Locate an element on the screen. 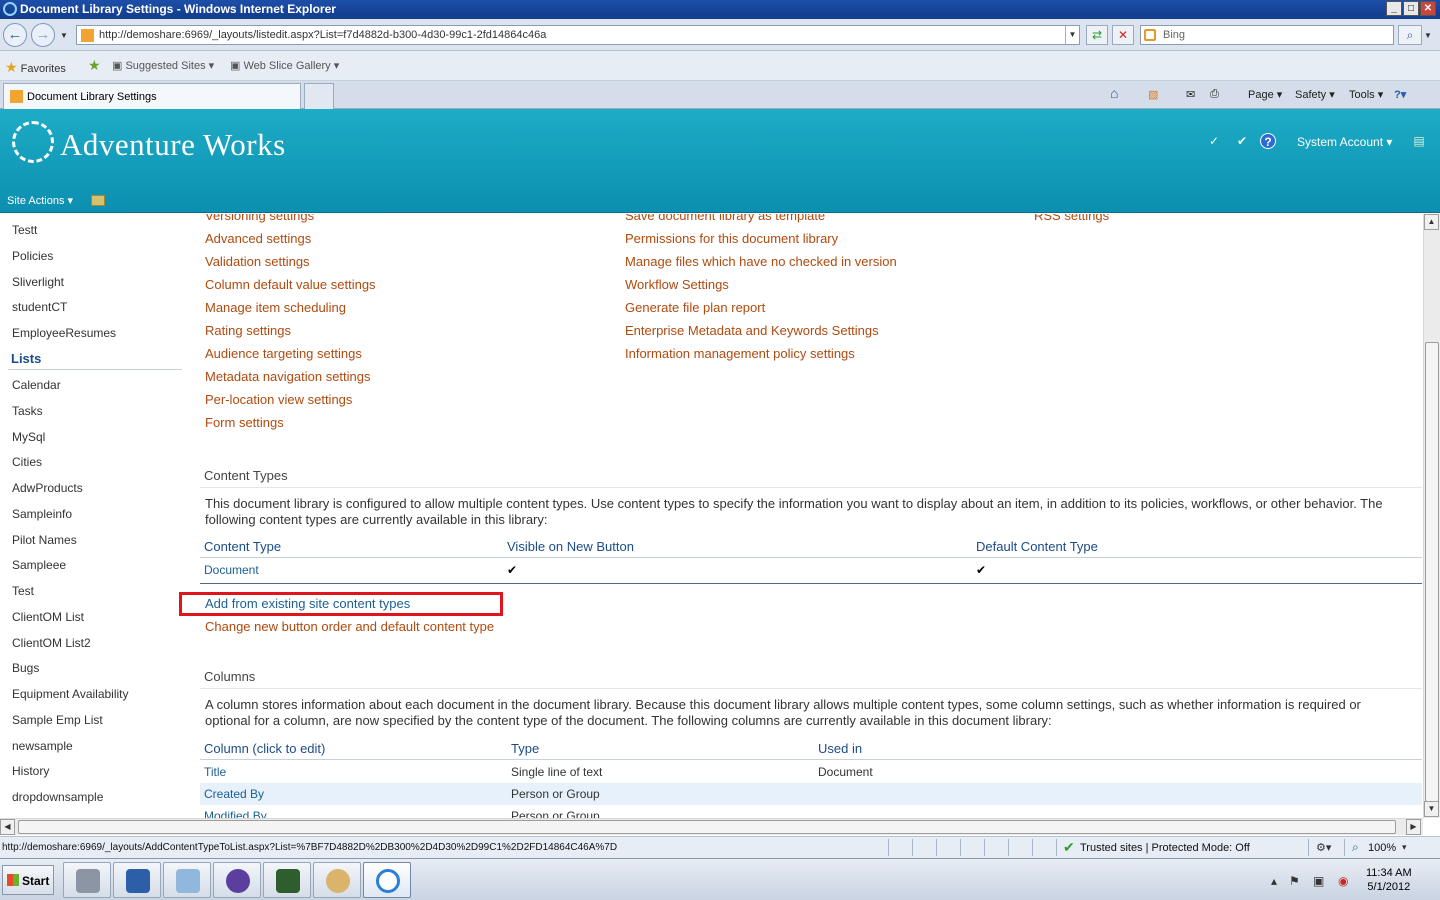 The width and height of the screenshot is (1440, 900). forward-button: → is located at coordinates (43, 35).